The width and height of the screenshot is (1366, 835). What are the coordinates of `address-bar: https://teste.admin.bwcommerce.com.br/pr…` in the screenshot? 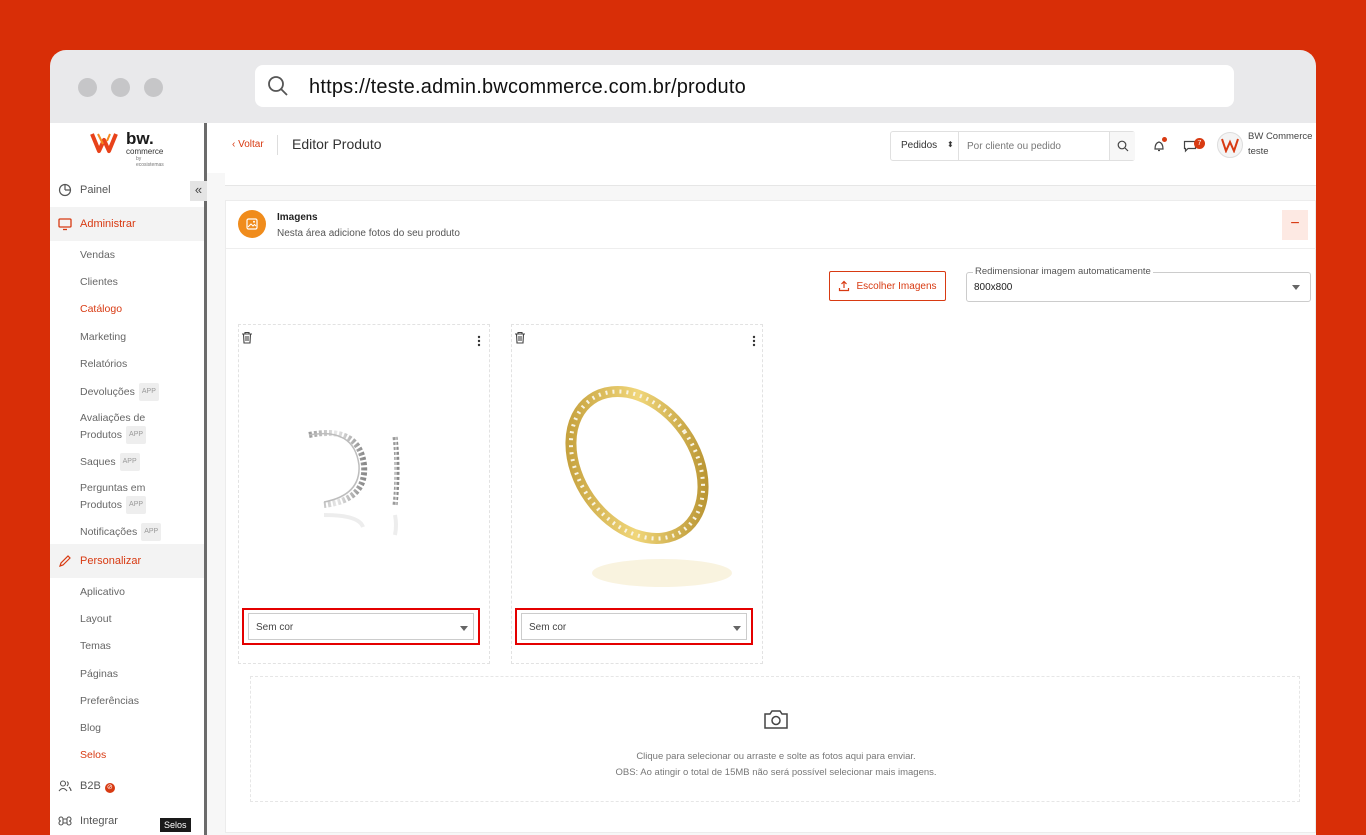 It's located at (744, 86).